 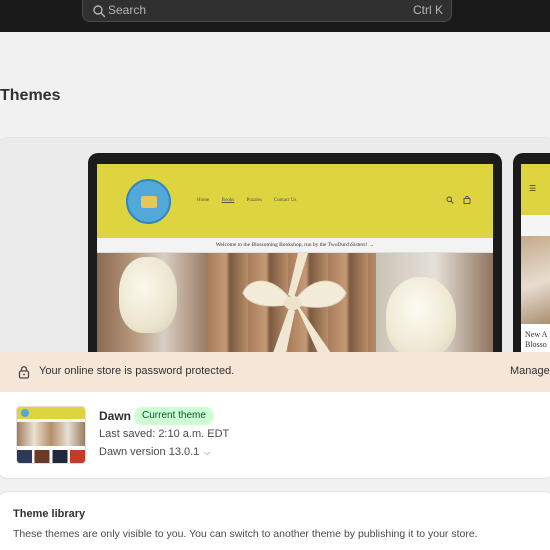 I want to click on search-placeholder: Search, so click(x=127, y=10).